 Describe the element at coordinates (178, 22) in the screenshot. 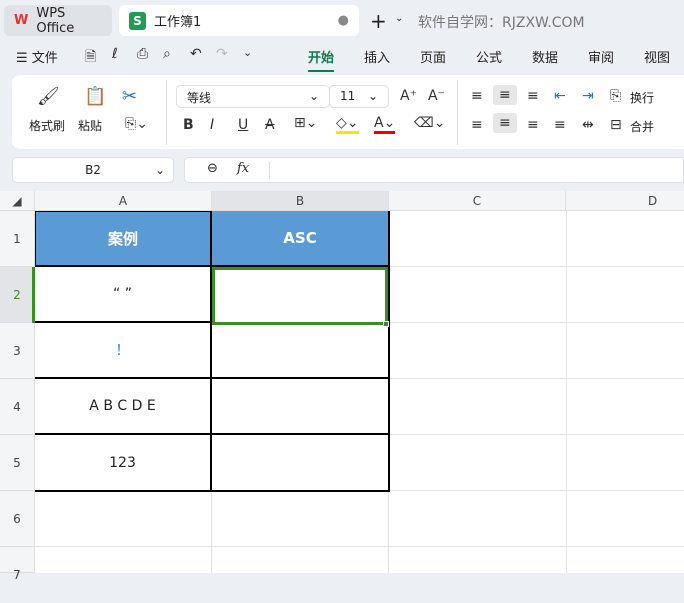

I see `tab-label: 工作簿1` at that location.